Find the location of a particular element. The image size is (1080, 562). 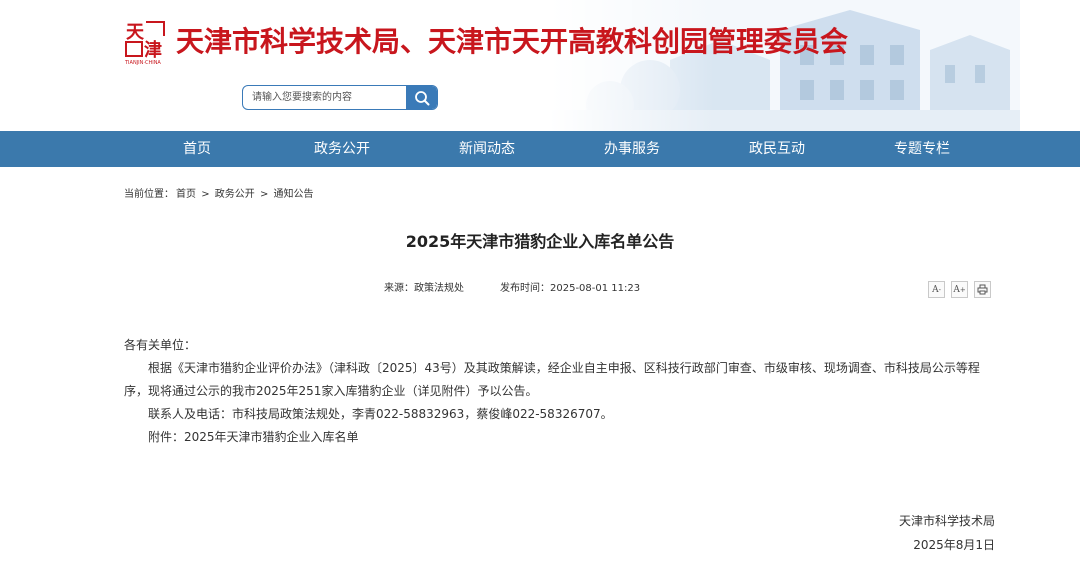

search-box is located at coordinates (340, 97).